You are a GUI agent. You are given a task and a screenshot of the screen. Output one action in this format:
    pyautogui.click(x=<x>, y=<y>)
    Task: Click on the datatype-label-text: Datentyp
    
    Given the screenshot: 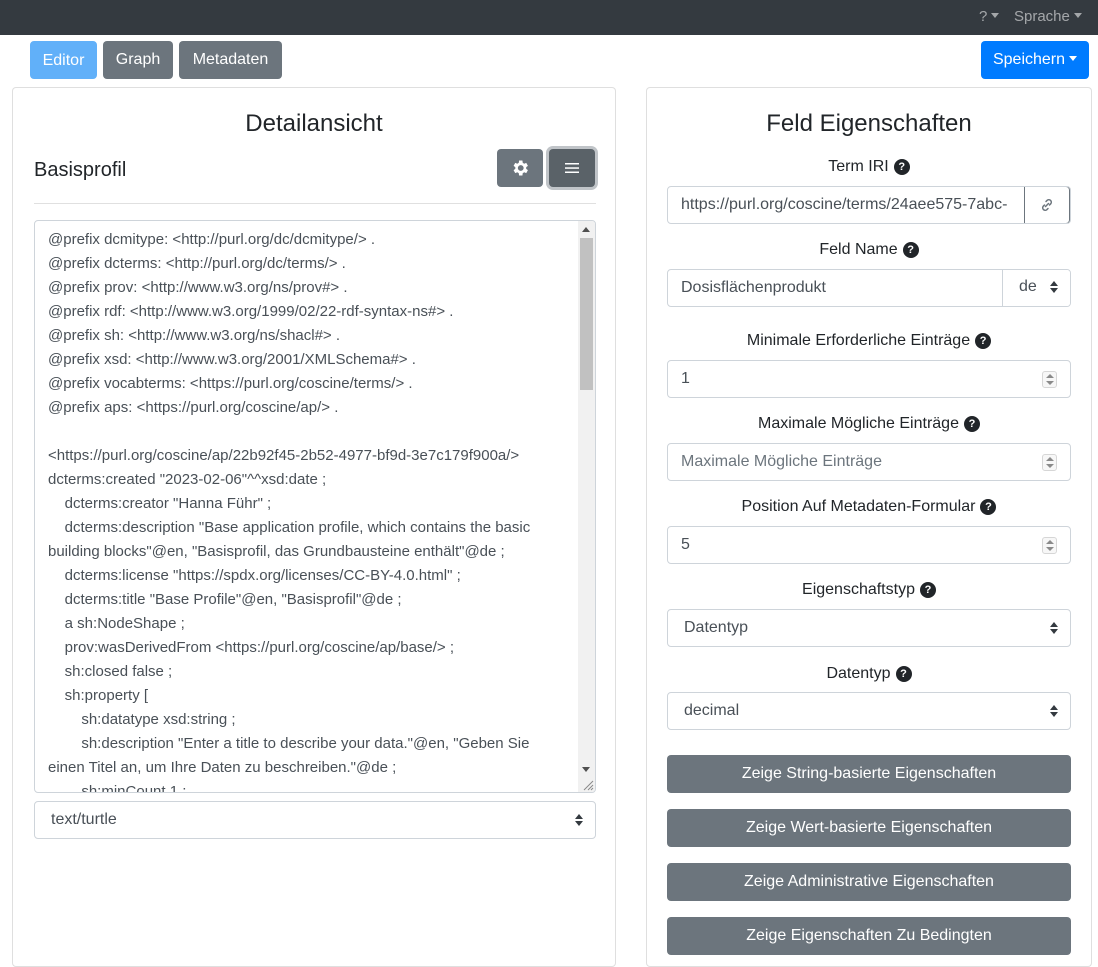 What is the action you would take?
    pyautogui.click(x=858, y=673)
    